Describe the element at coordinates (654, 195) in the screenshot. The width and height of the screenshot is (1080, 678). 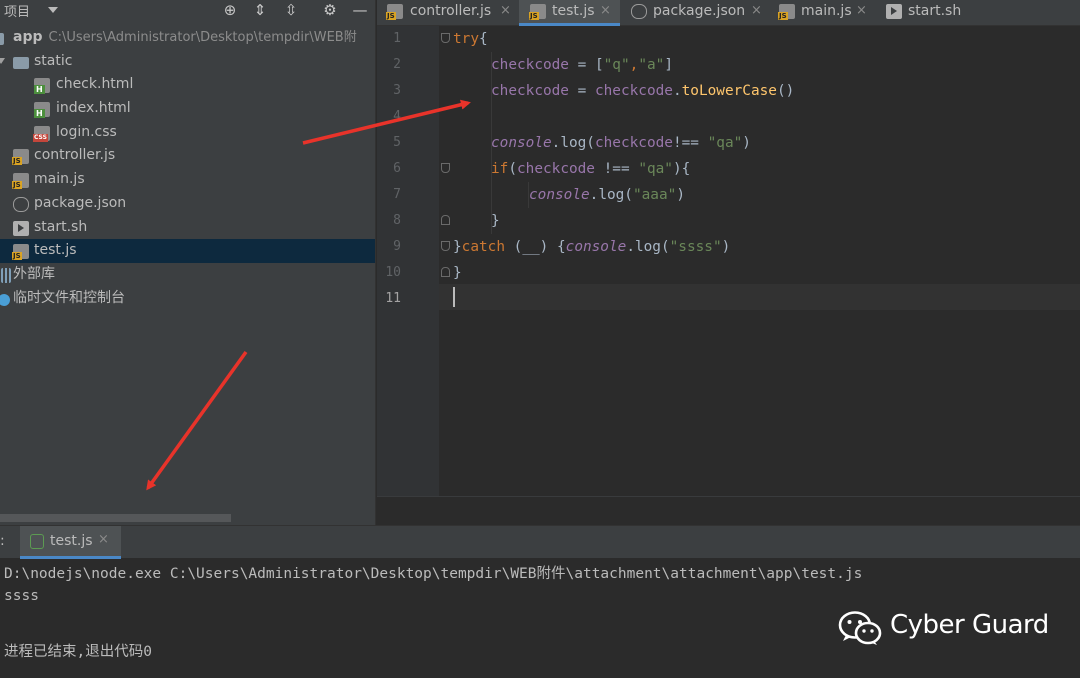
I see `code-token: "aaa"` at that location.